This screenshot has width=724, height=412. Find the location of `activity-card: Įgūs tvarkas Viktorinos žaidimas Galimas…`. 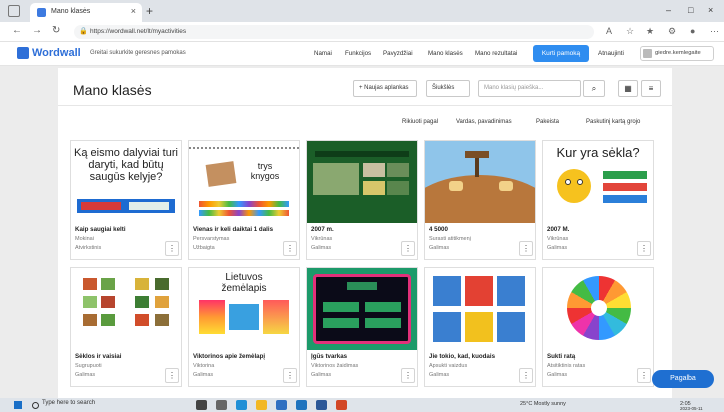

activity-card: Įgūs tvarkas Viktorinos žaidimas Galimas… is located at coordinates (362, 327).